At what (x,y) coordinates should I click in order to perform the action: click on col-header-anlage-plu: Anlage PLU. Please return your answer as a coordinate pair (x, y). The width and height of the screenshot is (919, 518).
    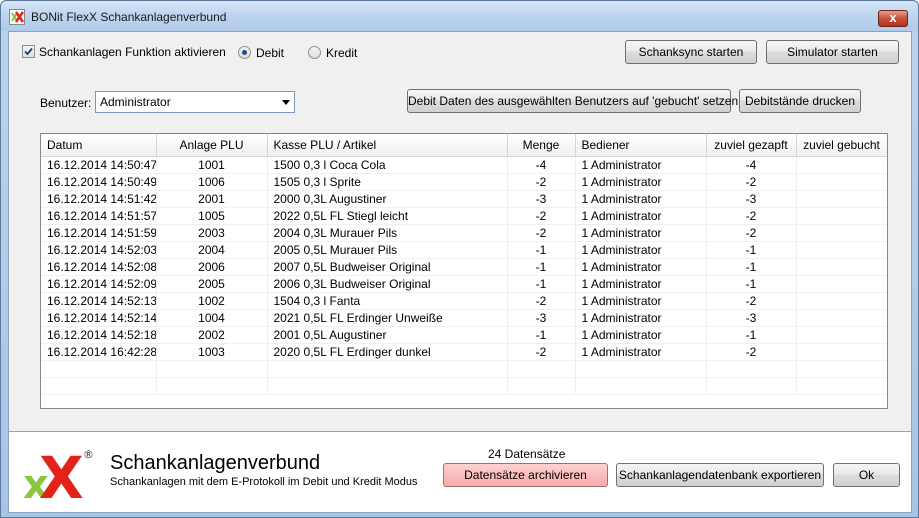
    Looking at the image, I should click on (212, 145).